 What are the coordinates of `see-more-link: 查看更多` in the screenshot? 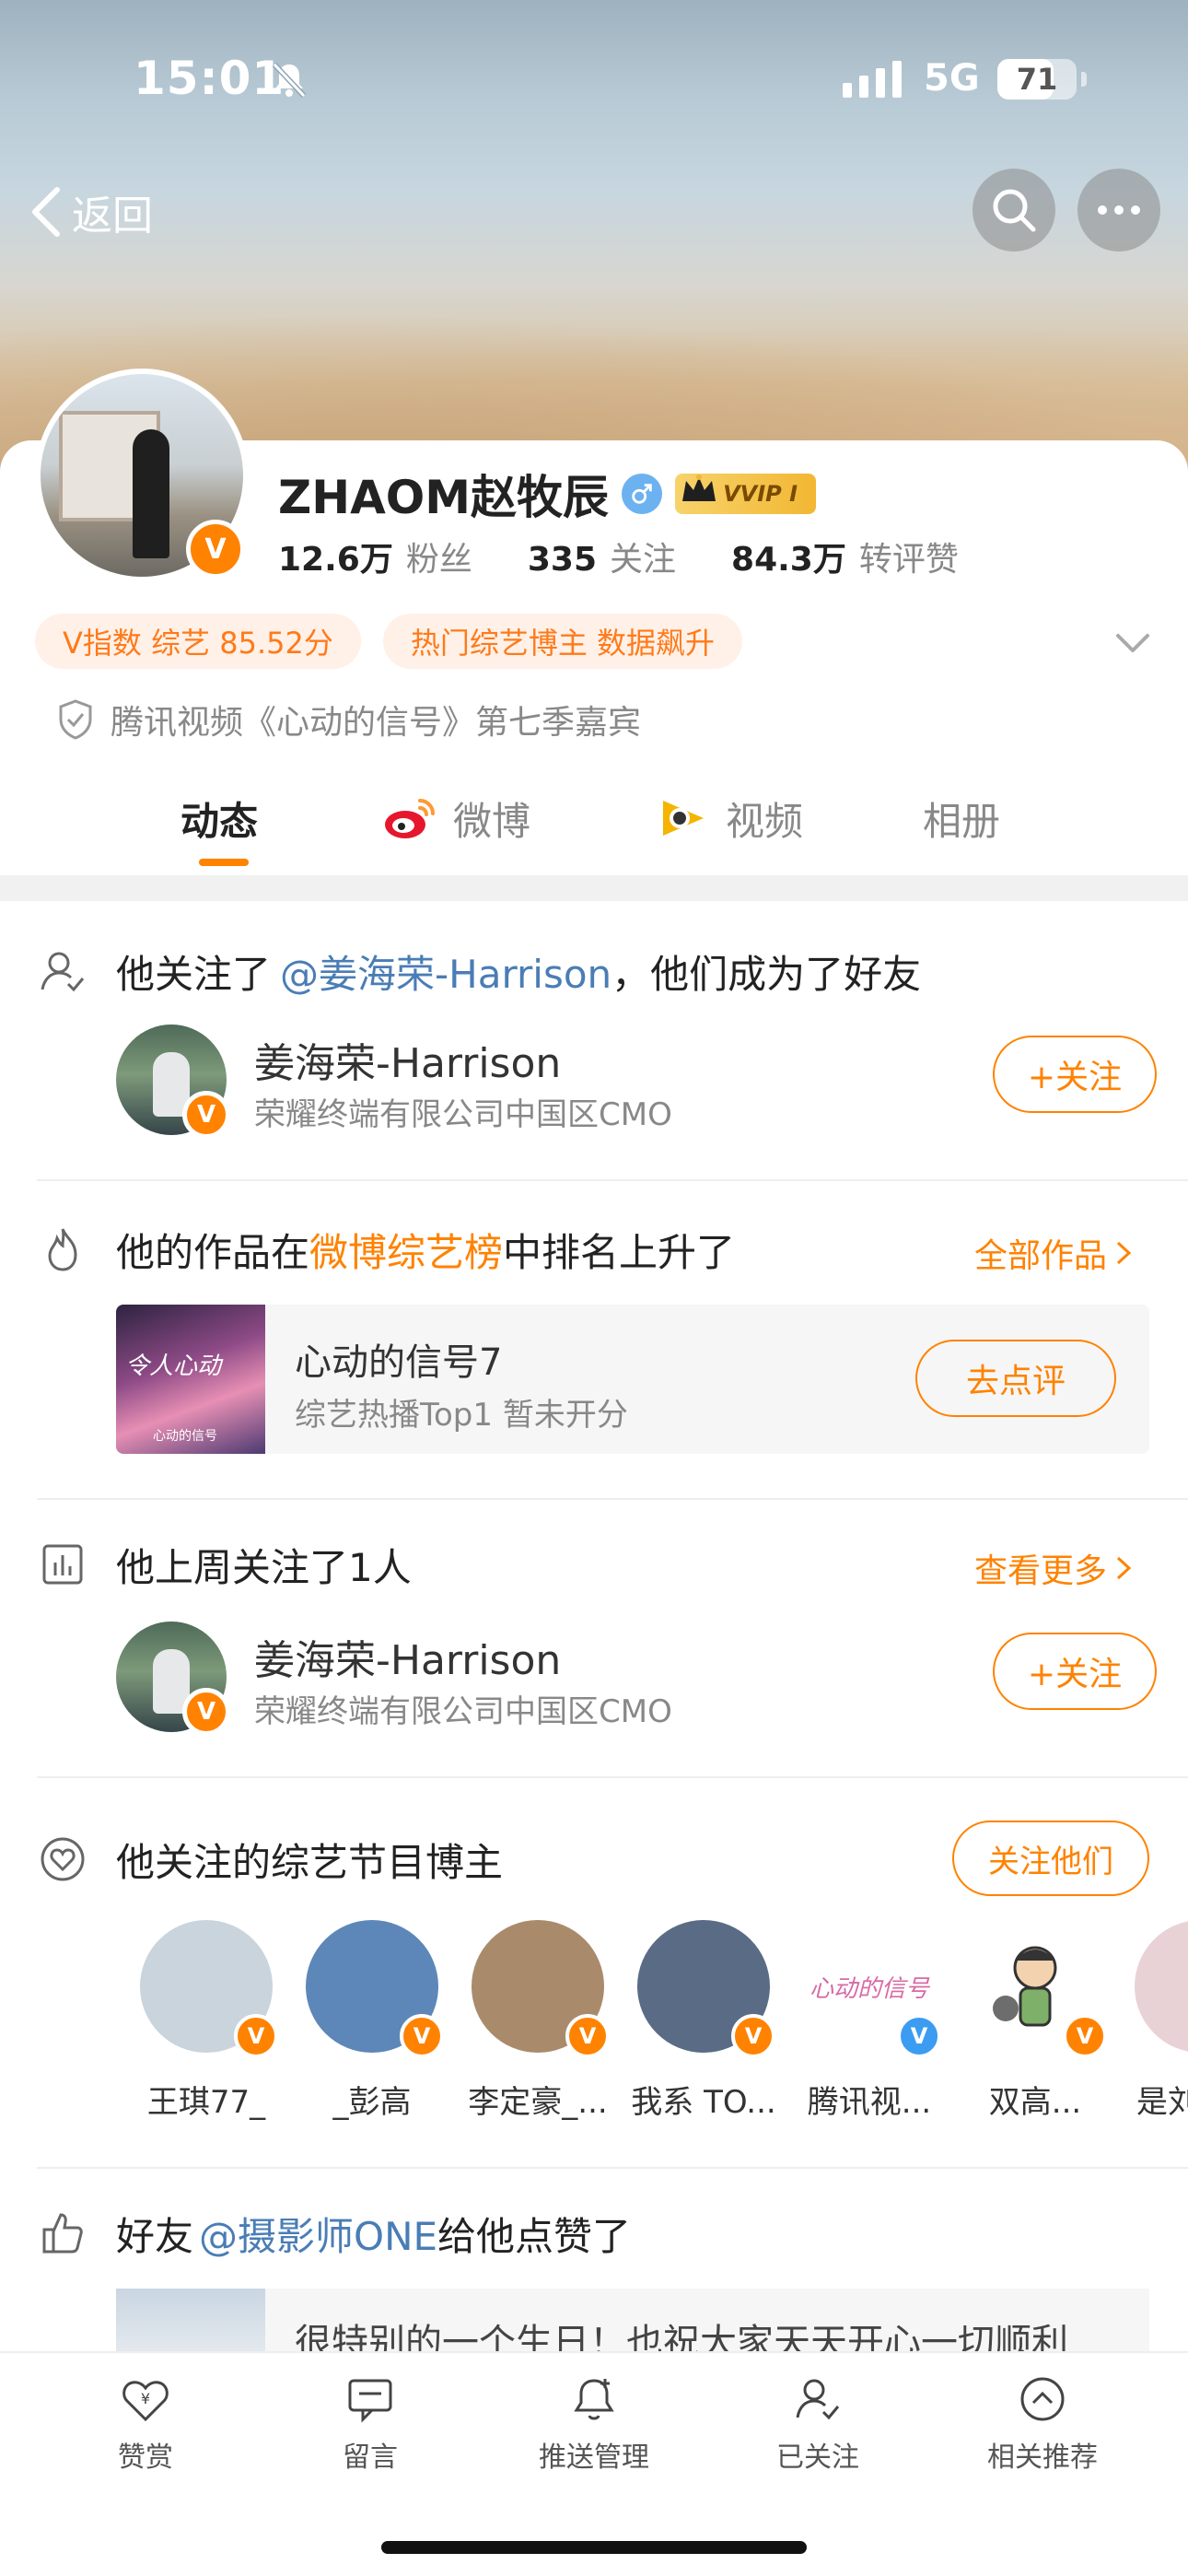 It's located at (1053, 1568).